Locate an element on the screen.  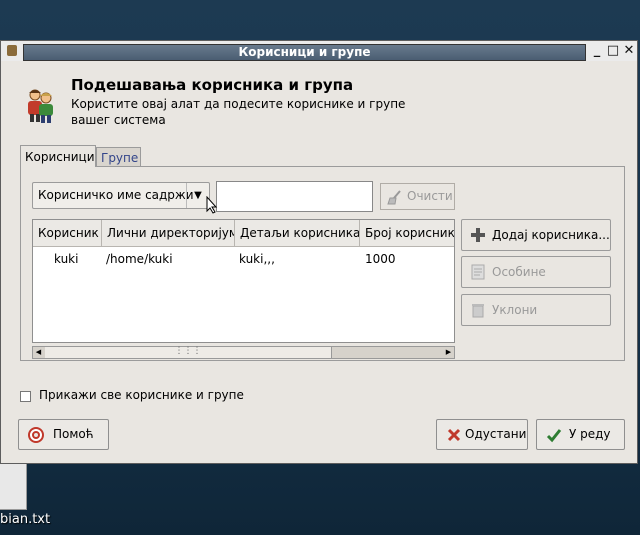
plus-icon is located at coordinates (478, 235).